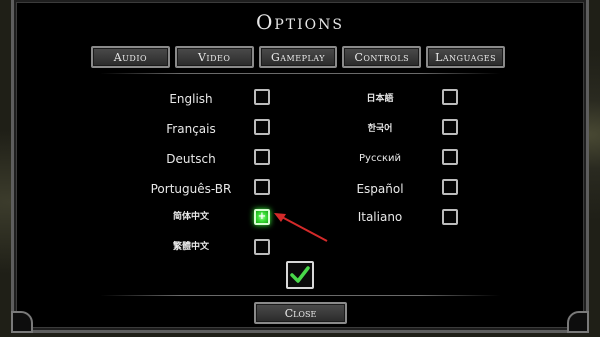 This screenshot has width=600, height=337. I want to click on language-checkbox-korean, so click(450, 127).